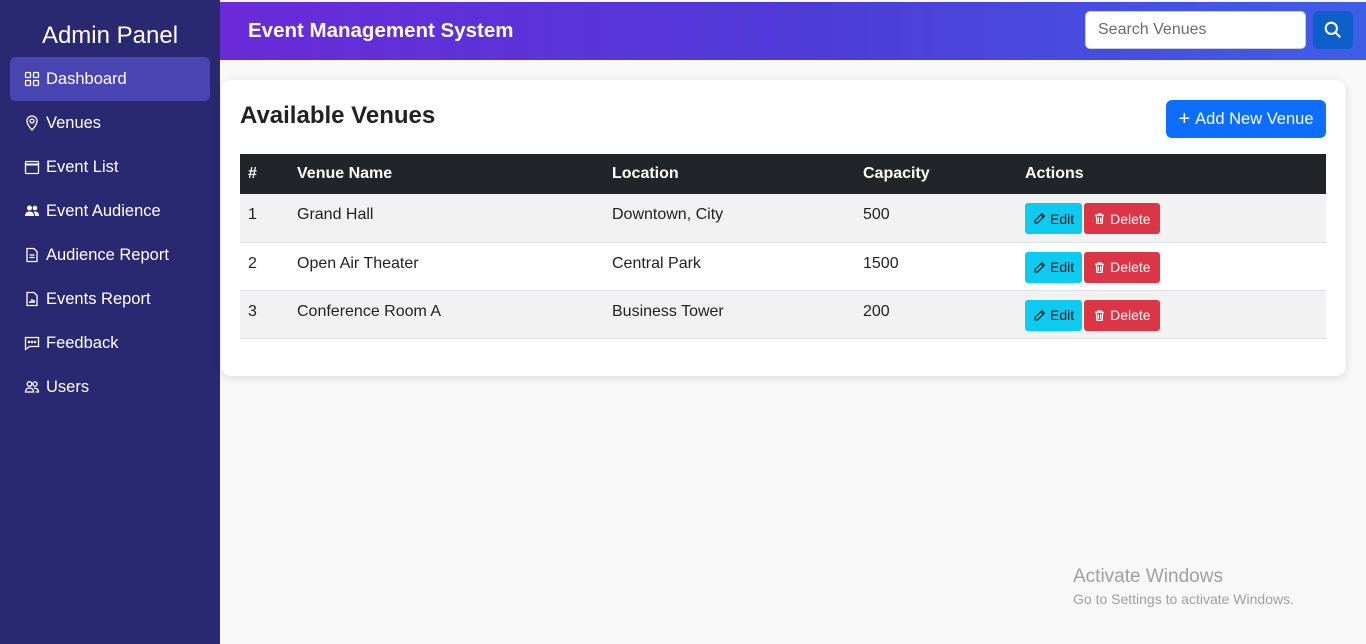 This screenshot has width=1366, height=644. Describe the element at coordinates (369, 311) in the screenshot. I see `cell-venue-name: Conference Room A` at that location.